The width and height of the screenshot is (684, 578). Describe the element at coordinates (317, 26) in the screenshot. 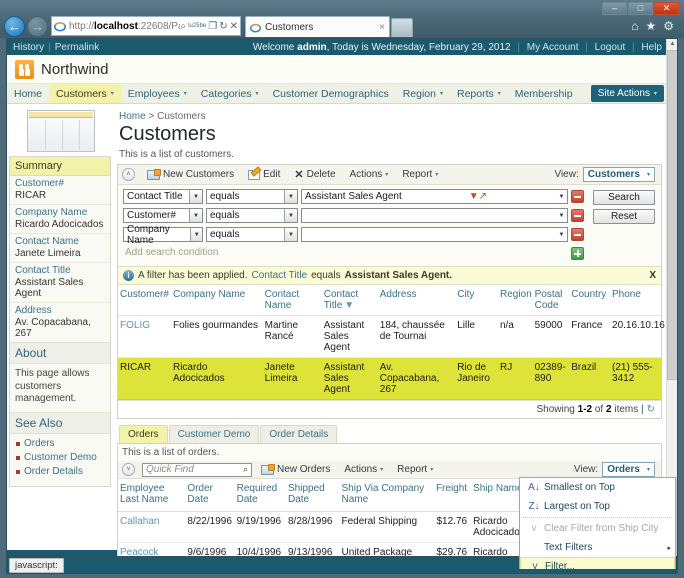

I see `browser-tab-customers: Customers ×` at that location.